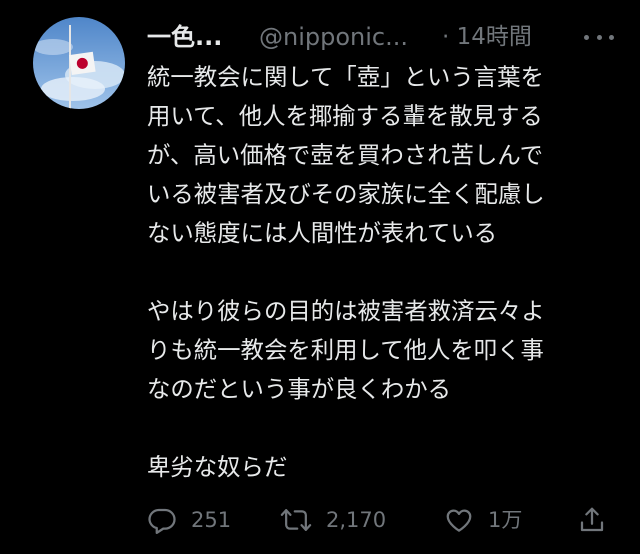  Describe the element at coordinates (346, 311) in the screenshot. I see `tweet-text-line: やはり彼らの目的は被害者救済云々よ` at that location.